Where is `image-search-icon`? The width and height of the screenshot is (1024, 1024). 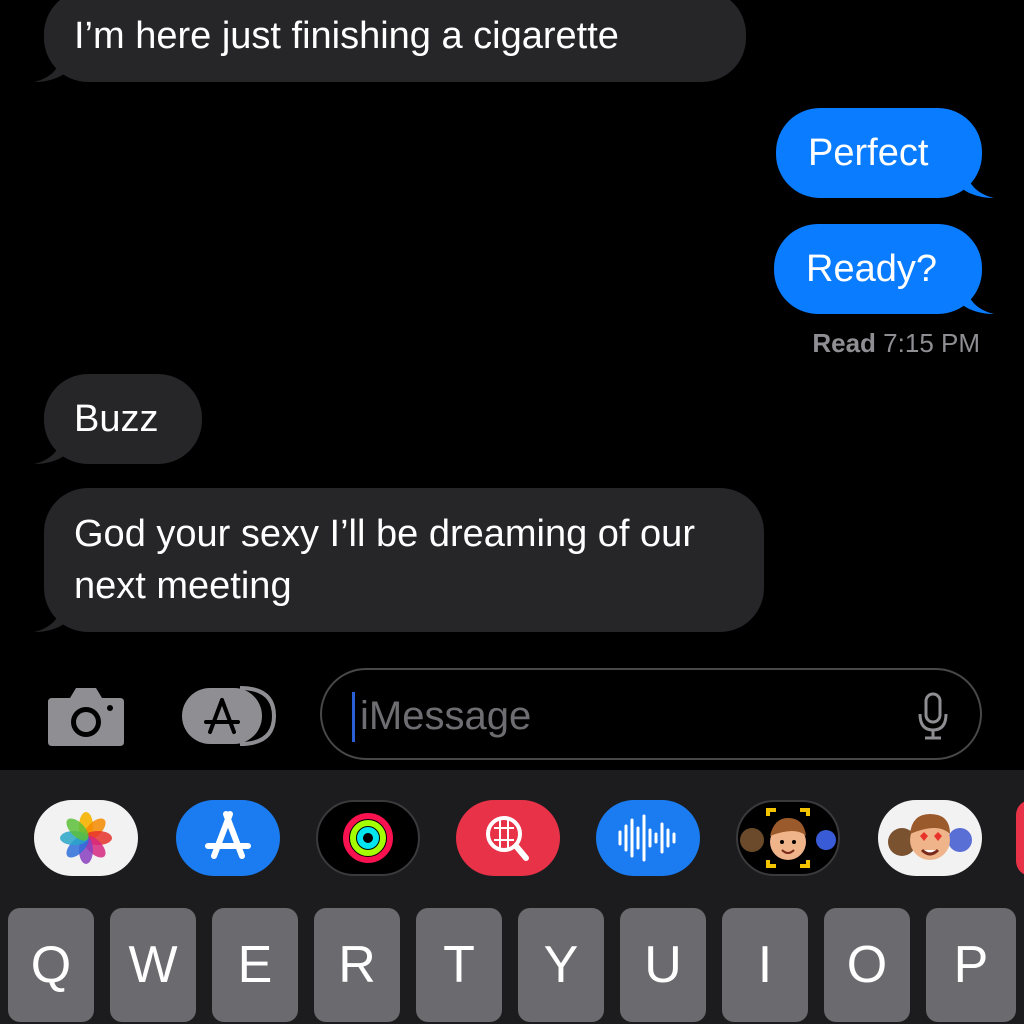 image-search-icon is located at coordinates (508, 838).